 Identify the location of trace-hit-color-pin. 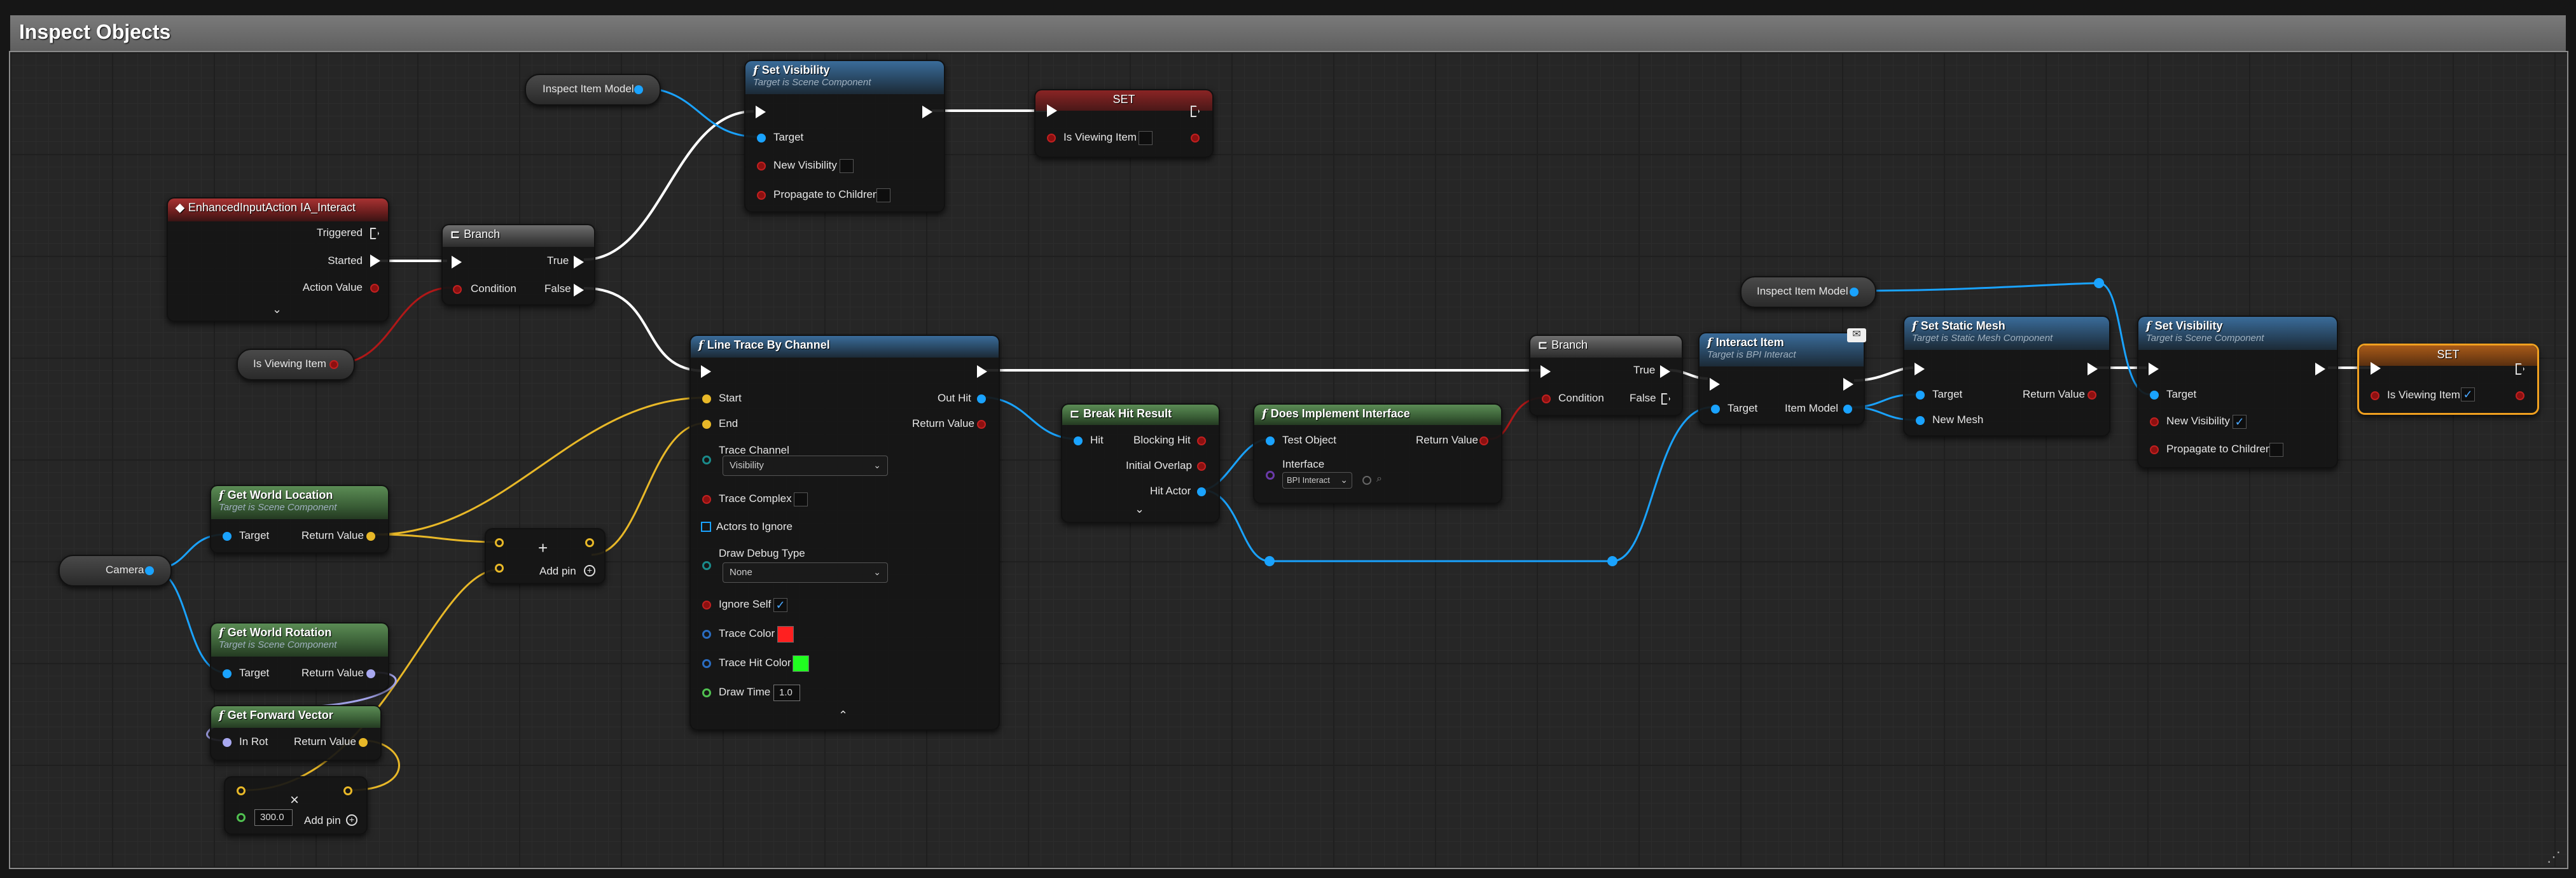
(706, 663).